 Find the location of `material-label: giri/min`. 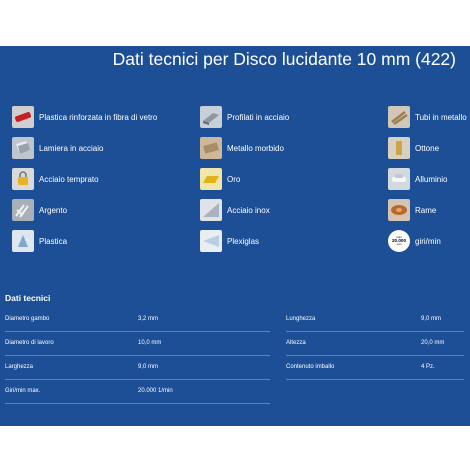

material-label: giri/min is located at coordinates (428, 241).